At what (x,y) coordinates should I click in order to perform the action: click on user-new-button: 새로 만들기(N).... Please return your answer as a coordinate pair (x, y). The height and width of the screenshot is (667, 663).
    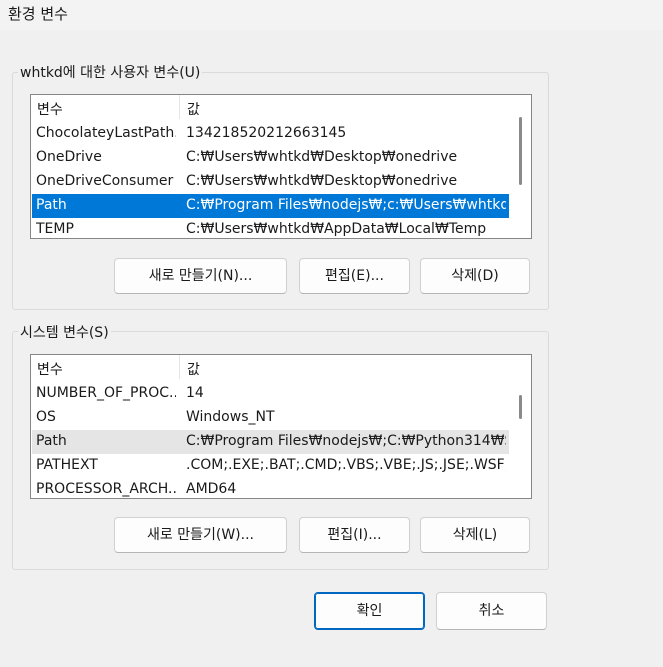
    Looking at the image, I should click on (200, 276).